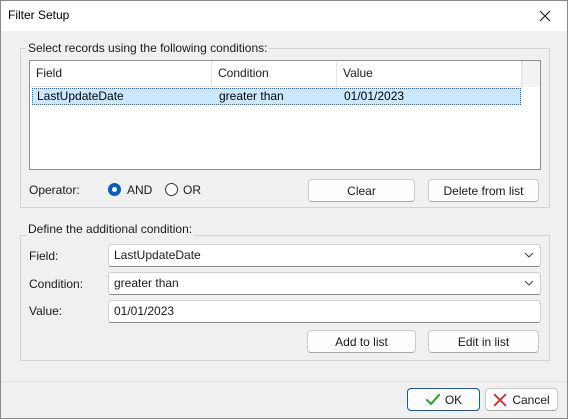 This screenshot has width=568, height=419. I want to click on field-select: LastUpdateDate, so click(324, 255).